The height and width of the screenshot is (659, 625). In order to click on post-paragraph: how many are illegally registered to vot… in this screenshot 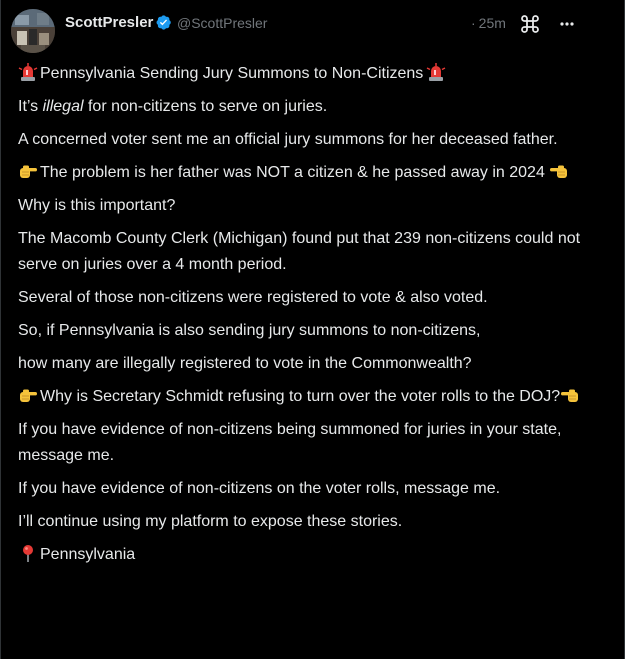, I will do `click(245, 363)`.